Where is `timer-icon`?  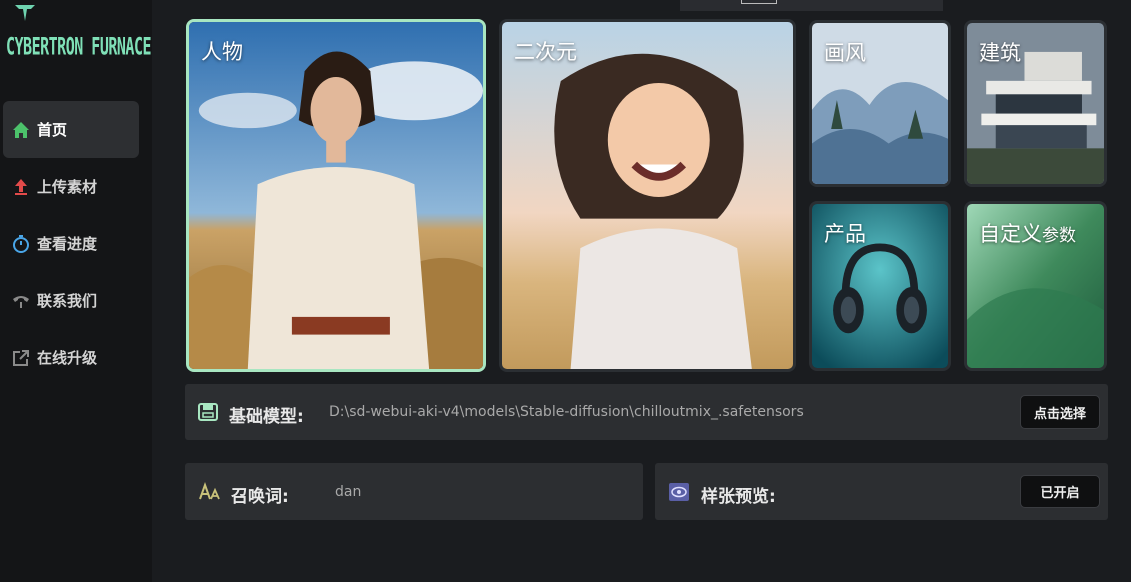
timer-icon is located at coordinates (21, 244).